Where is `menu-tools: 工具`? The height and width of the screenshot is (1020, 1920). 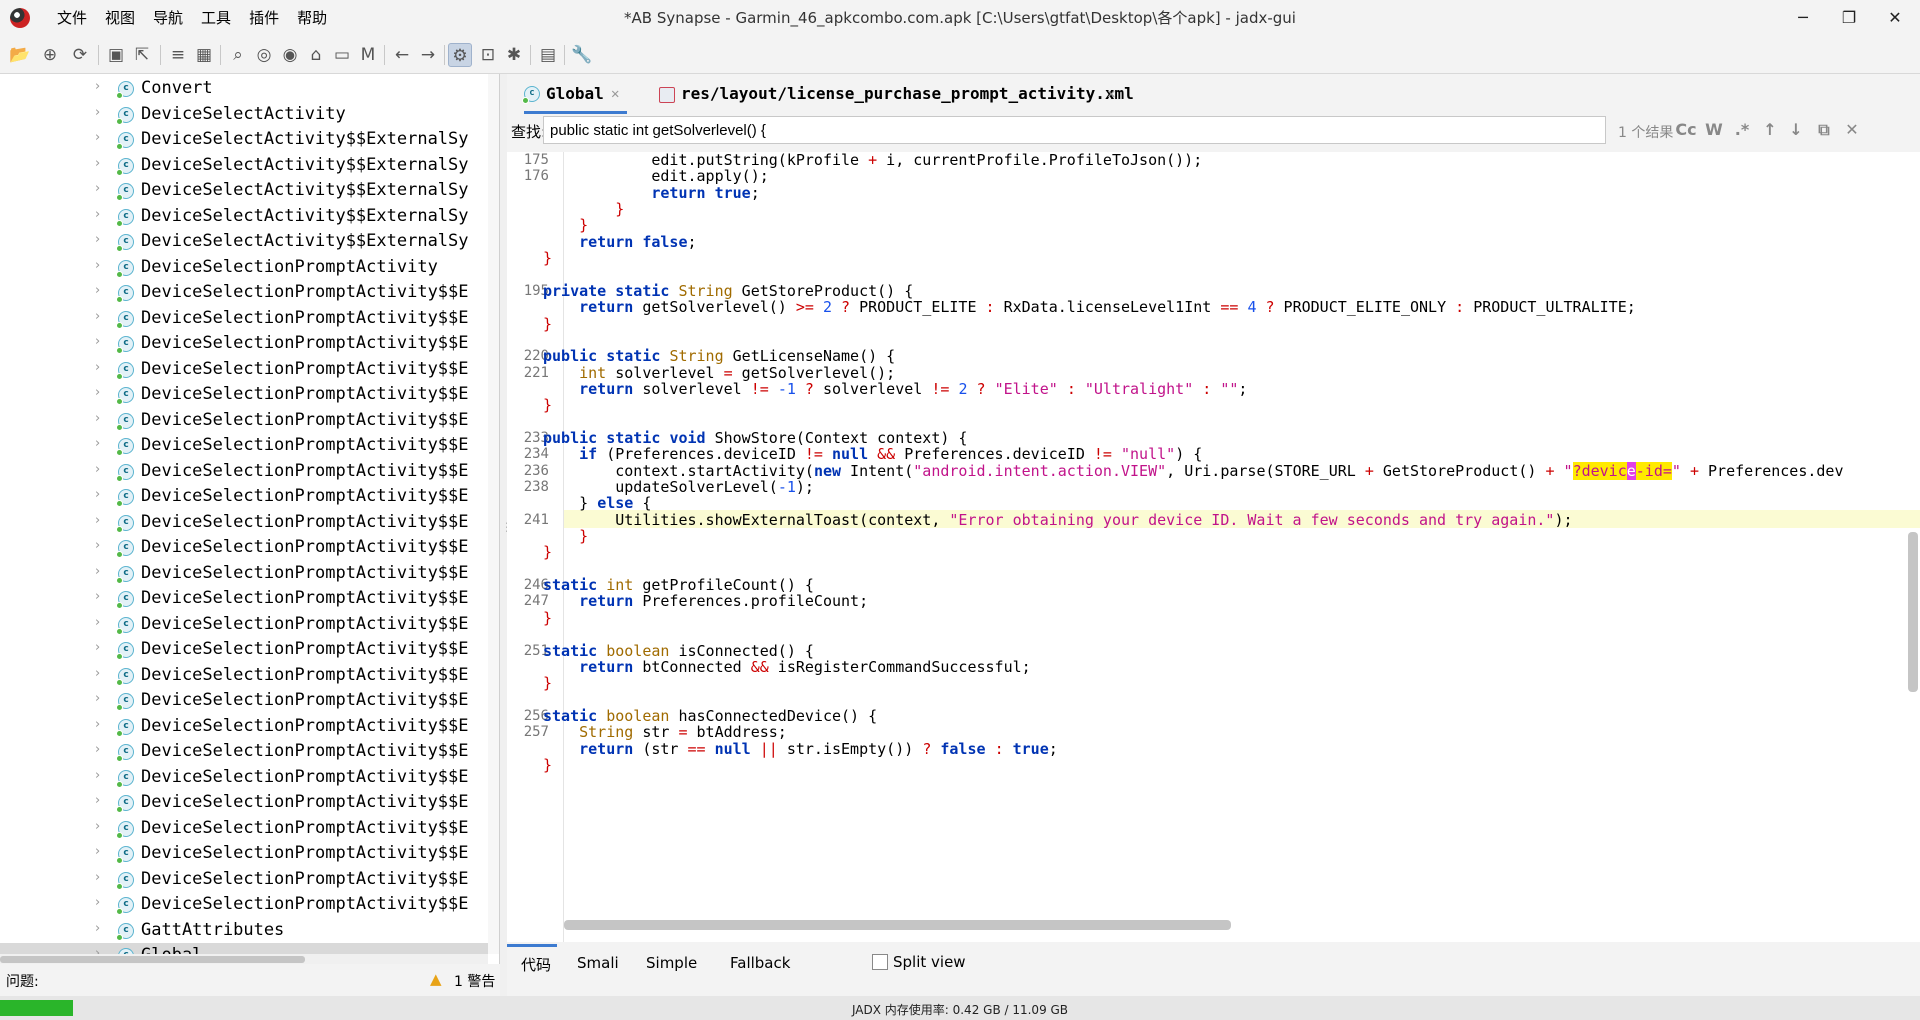
menu-tools: 工具 is located at coordinates (216, 18).